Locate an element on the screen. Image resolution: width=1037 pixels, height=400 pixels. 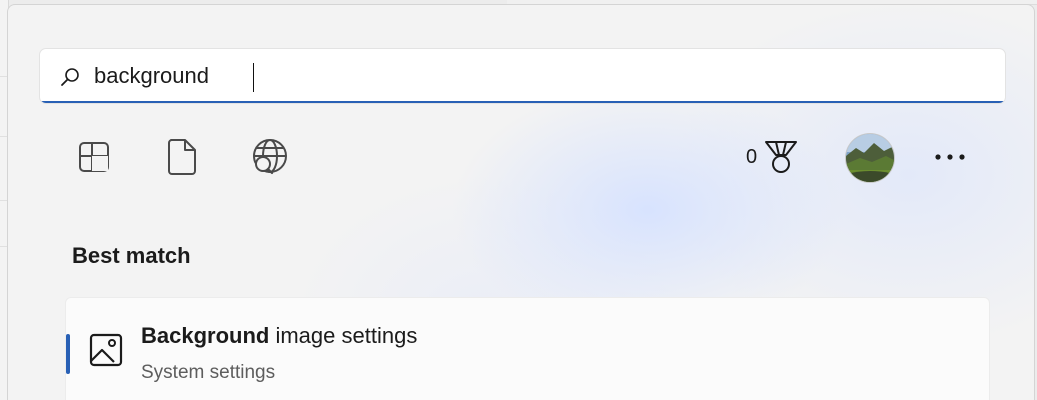
result-subtitle: System settings is located at coordinates (208, 372).